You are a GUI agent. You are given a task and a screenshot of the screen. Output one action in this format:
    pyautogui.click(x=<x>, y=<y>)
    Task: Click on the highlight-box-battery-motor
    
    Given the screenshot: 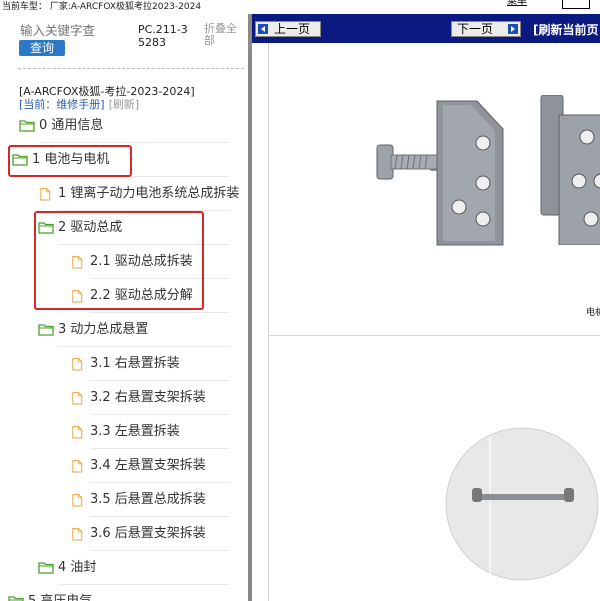 What is the action you would take?
    pyautogui.click(x=70, y=161)
    